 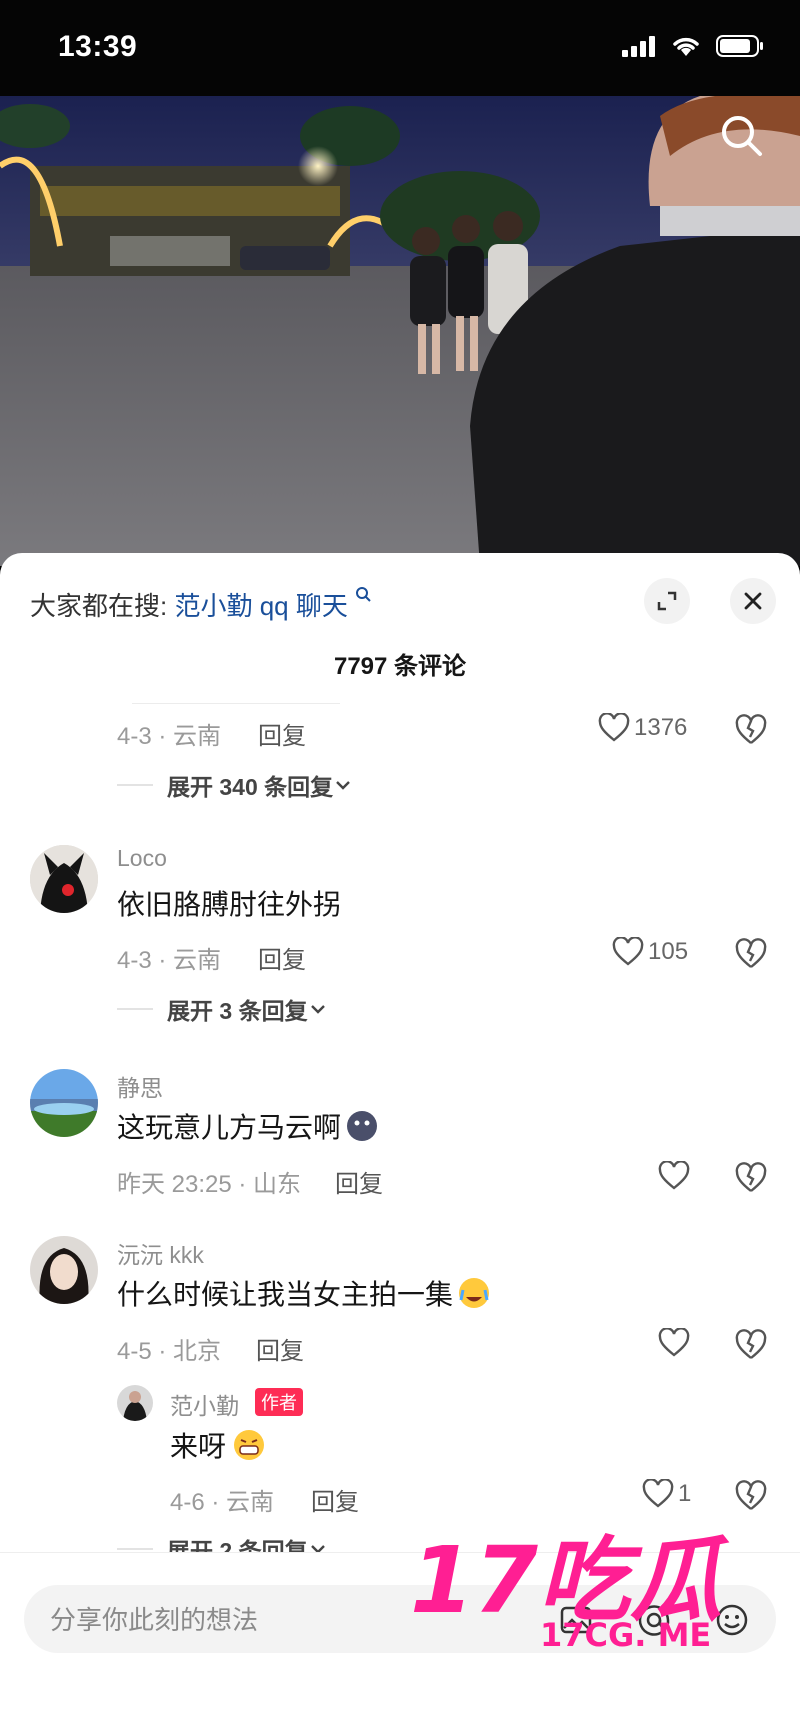 I want to click on like-count: 1, so click(x=685, y=1493).